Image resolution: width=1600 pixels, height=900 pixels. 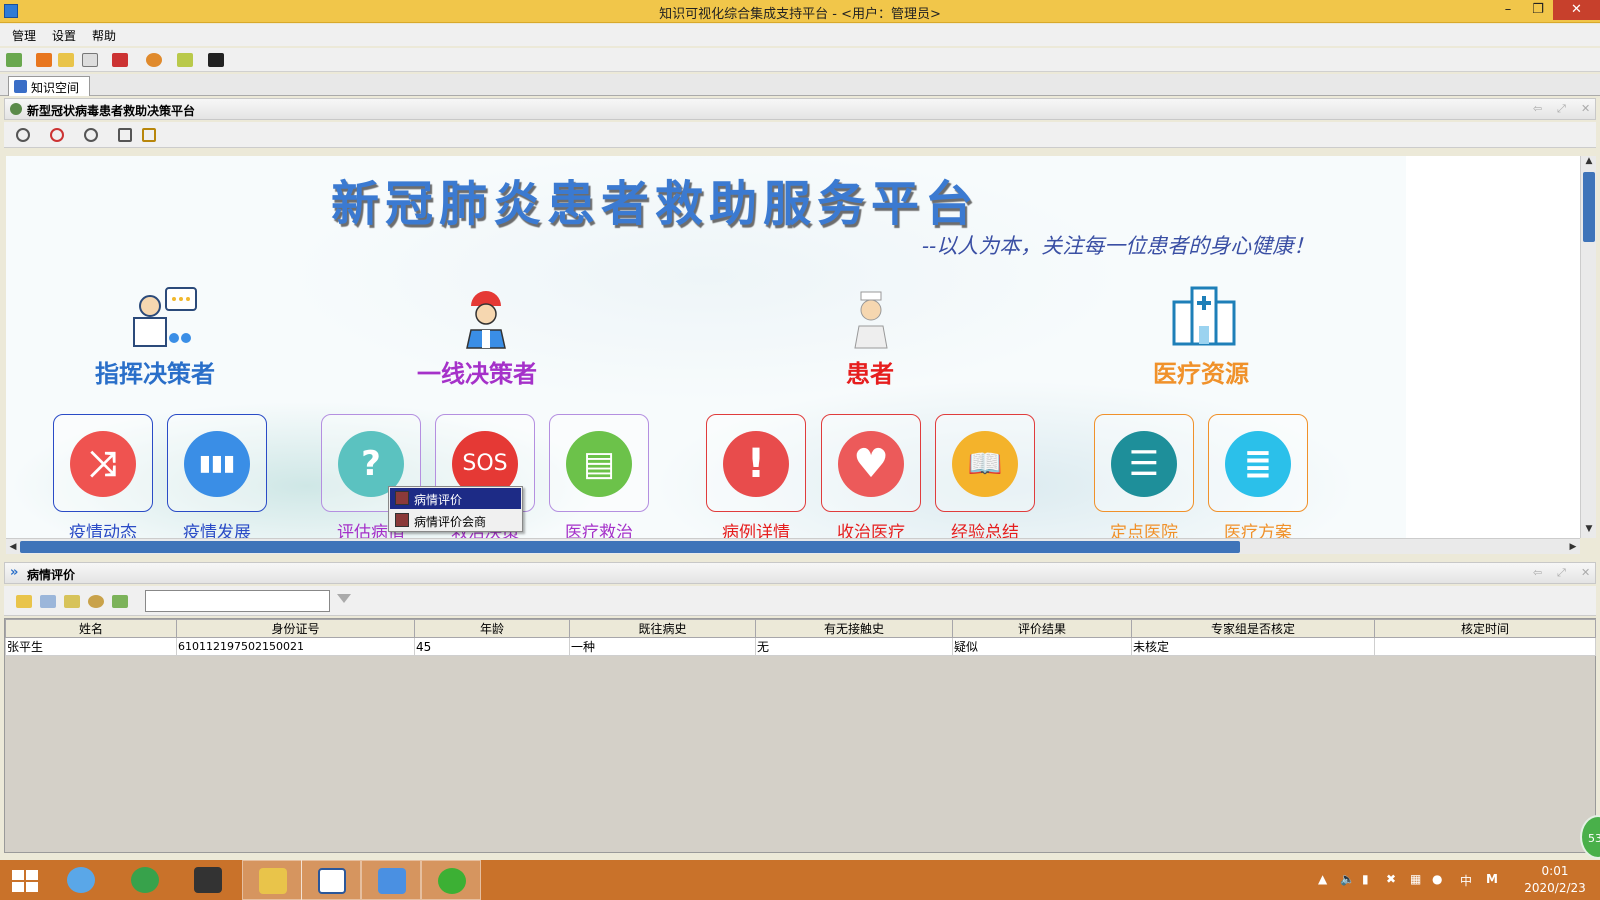 What do you see at coordinates (91, 628) in the screenshot?
I see `column-header: 姓名` at bounding box center [91, 628].